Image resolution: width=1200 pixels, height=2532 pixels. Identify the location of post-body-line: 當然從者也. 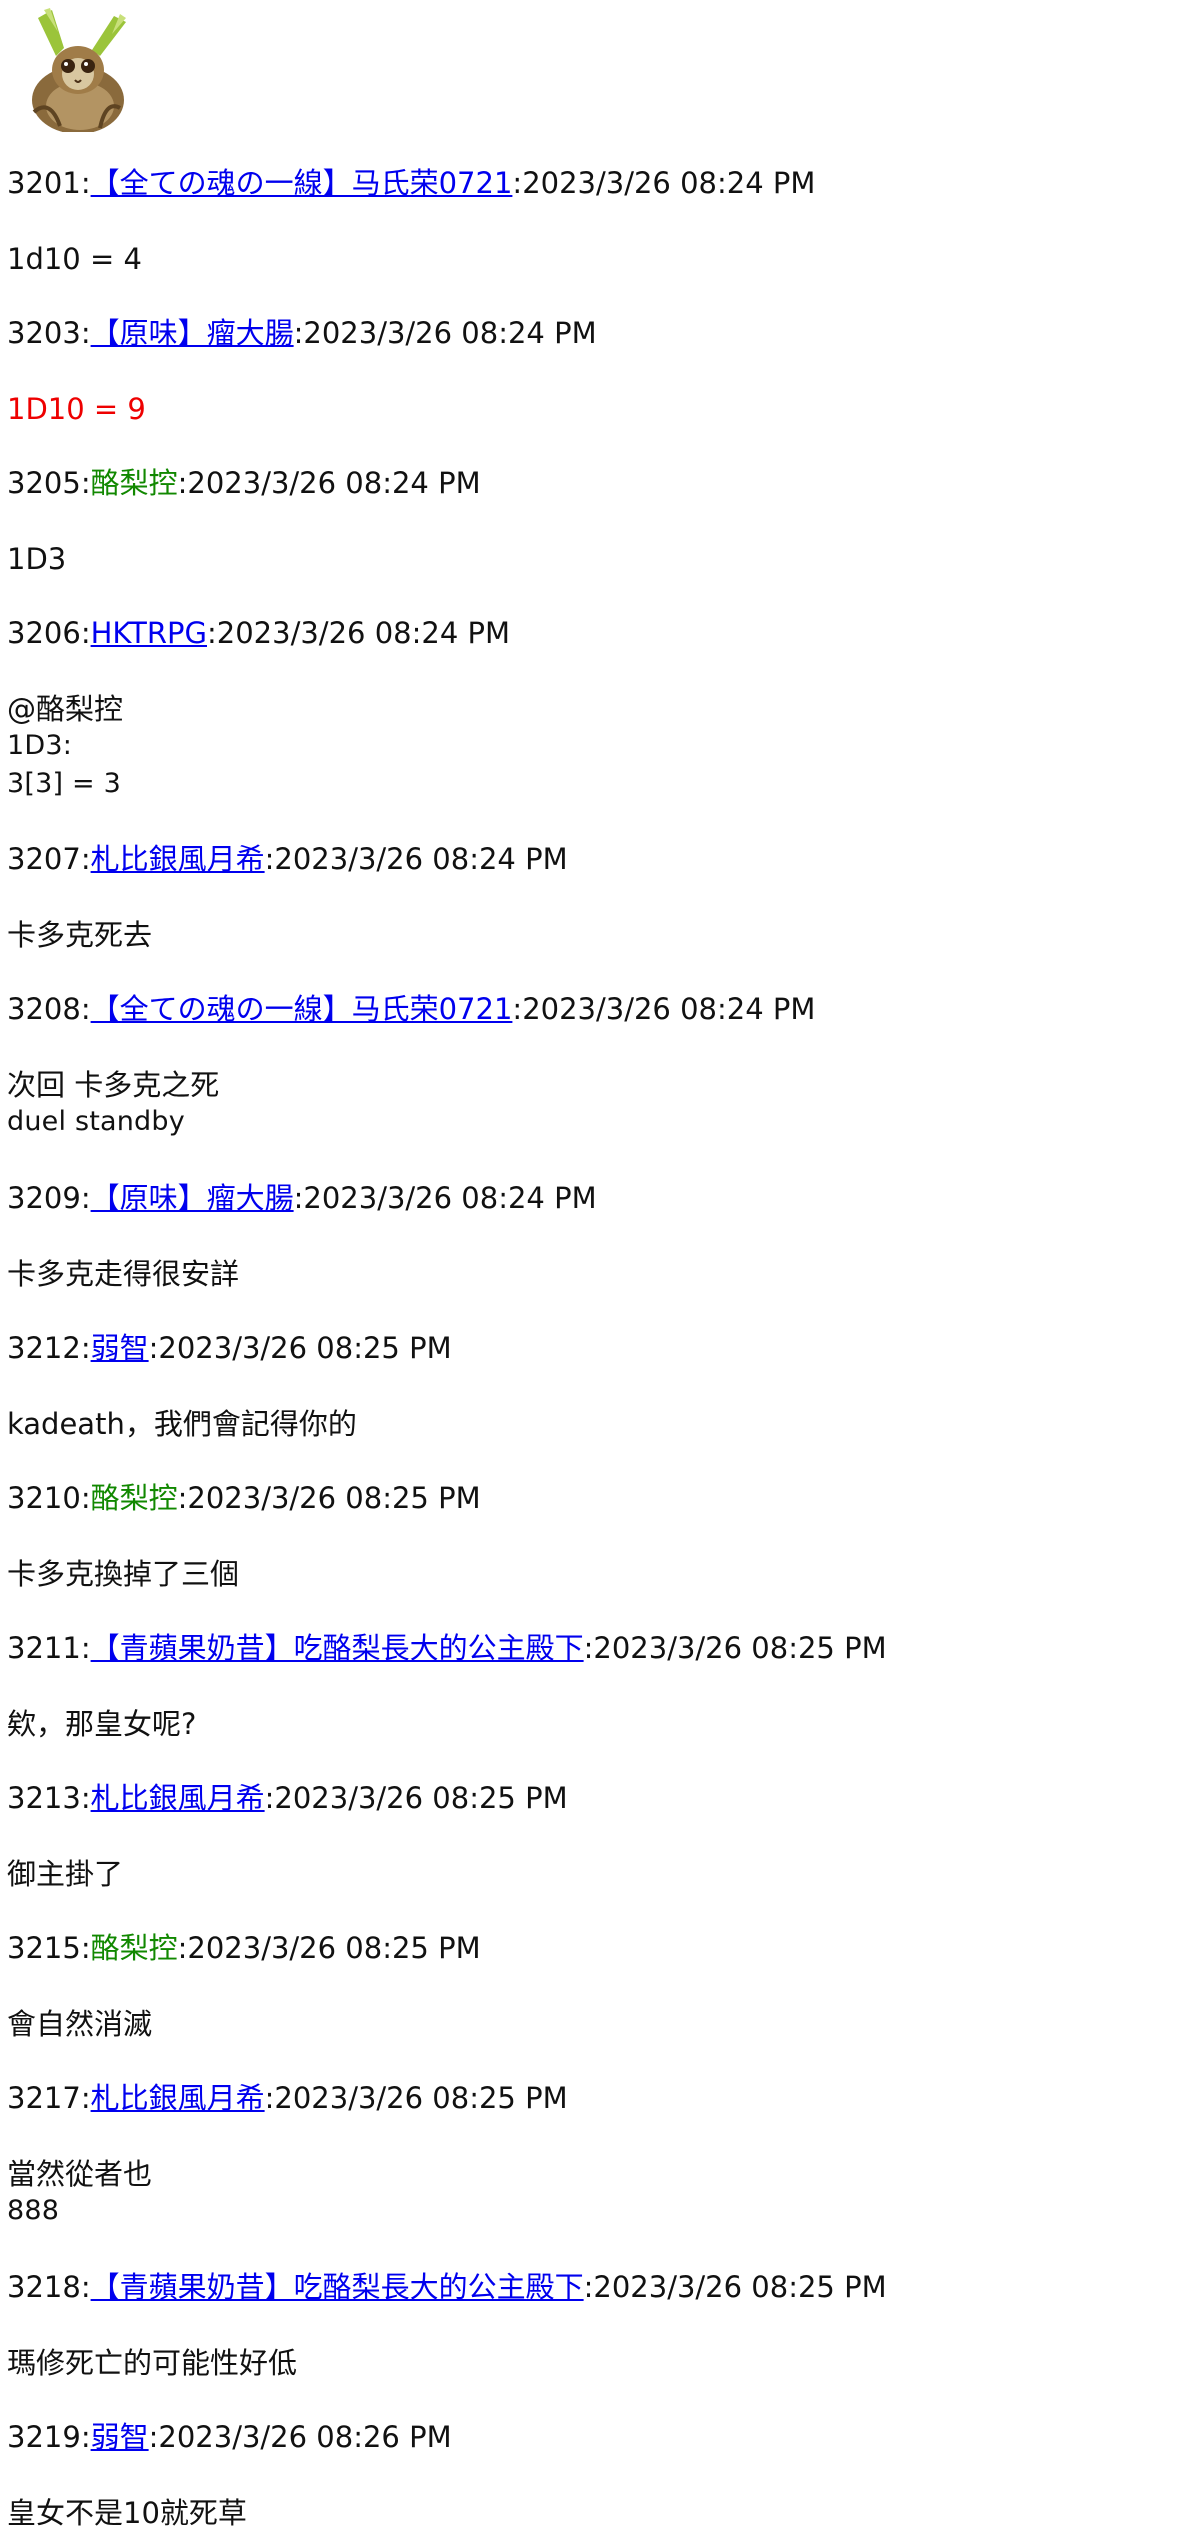
(80, 2174).